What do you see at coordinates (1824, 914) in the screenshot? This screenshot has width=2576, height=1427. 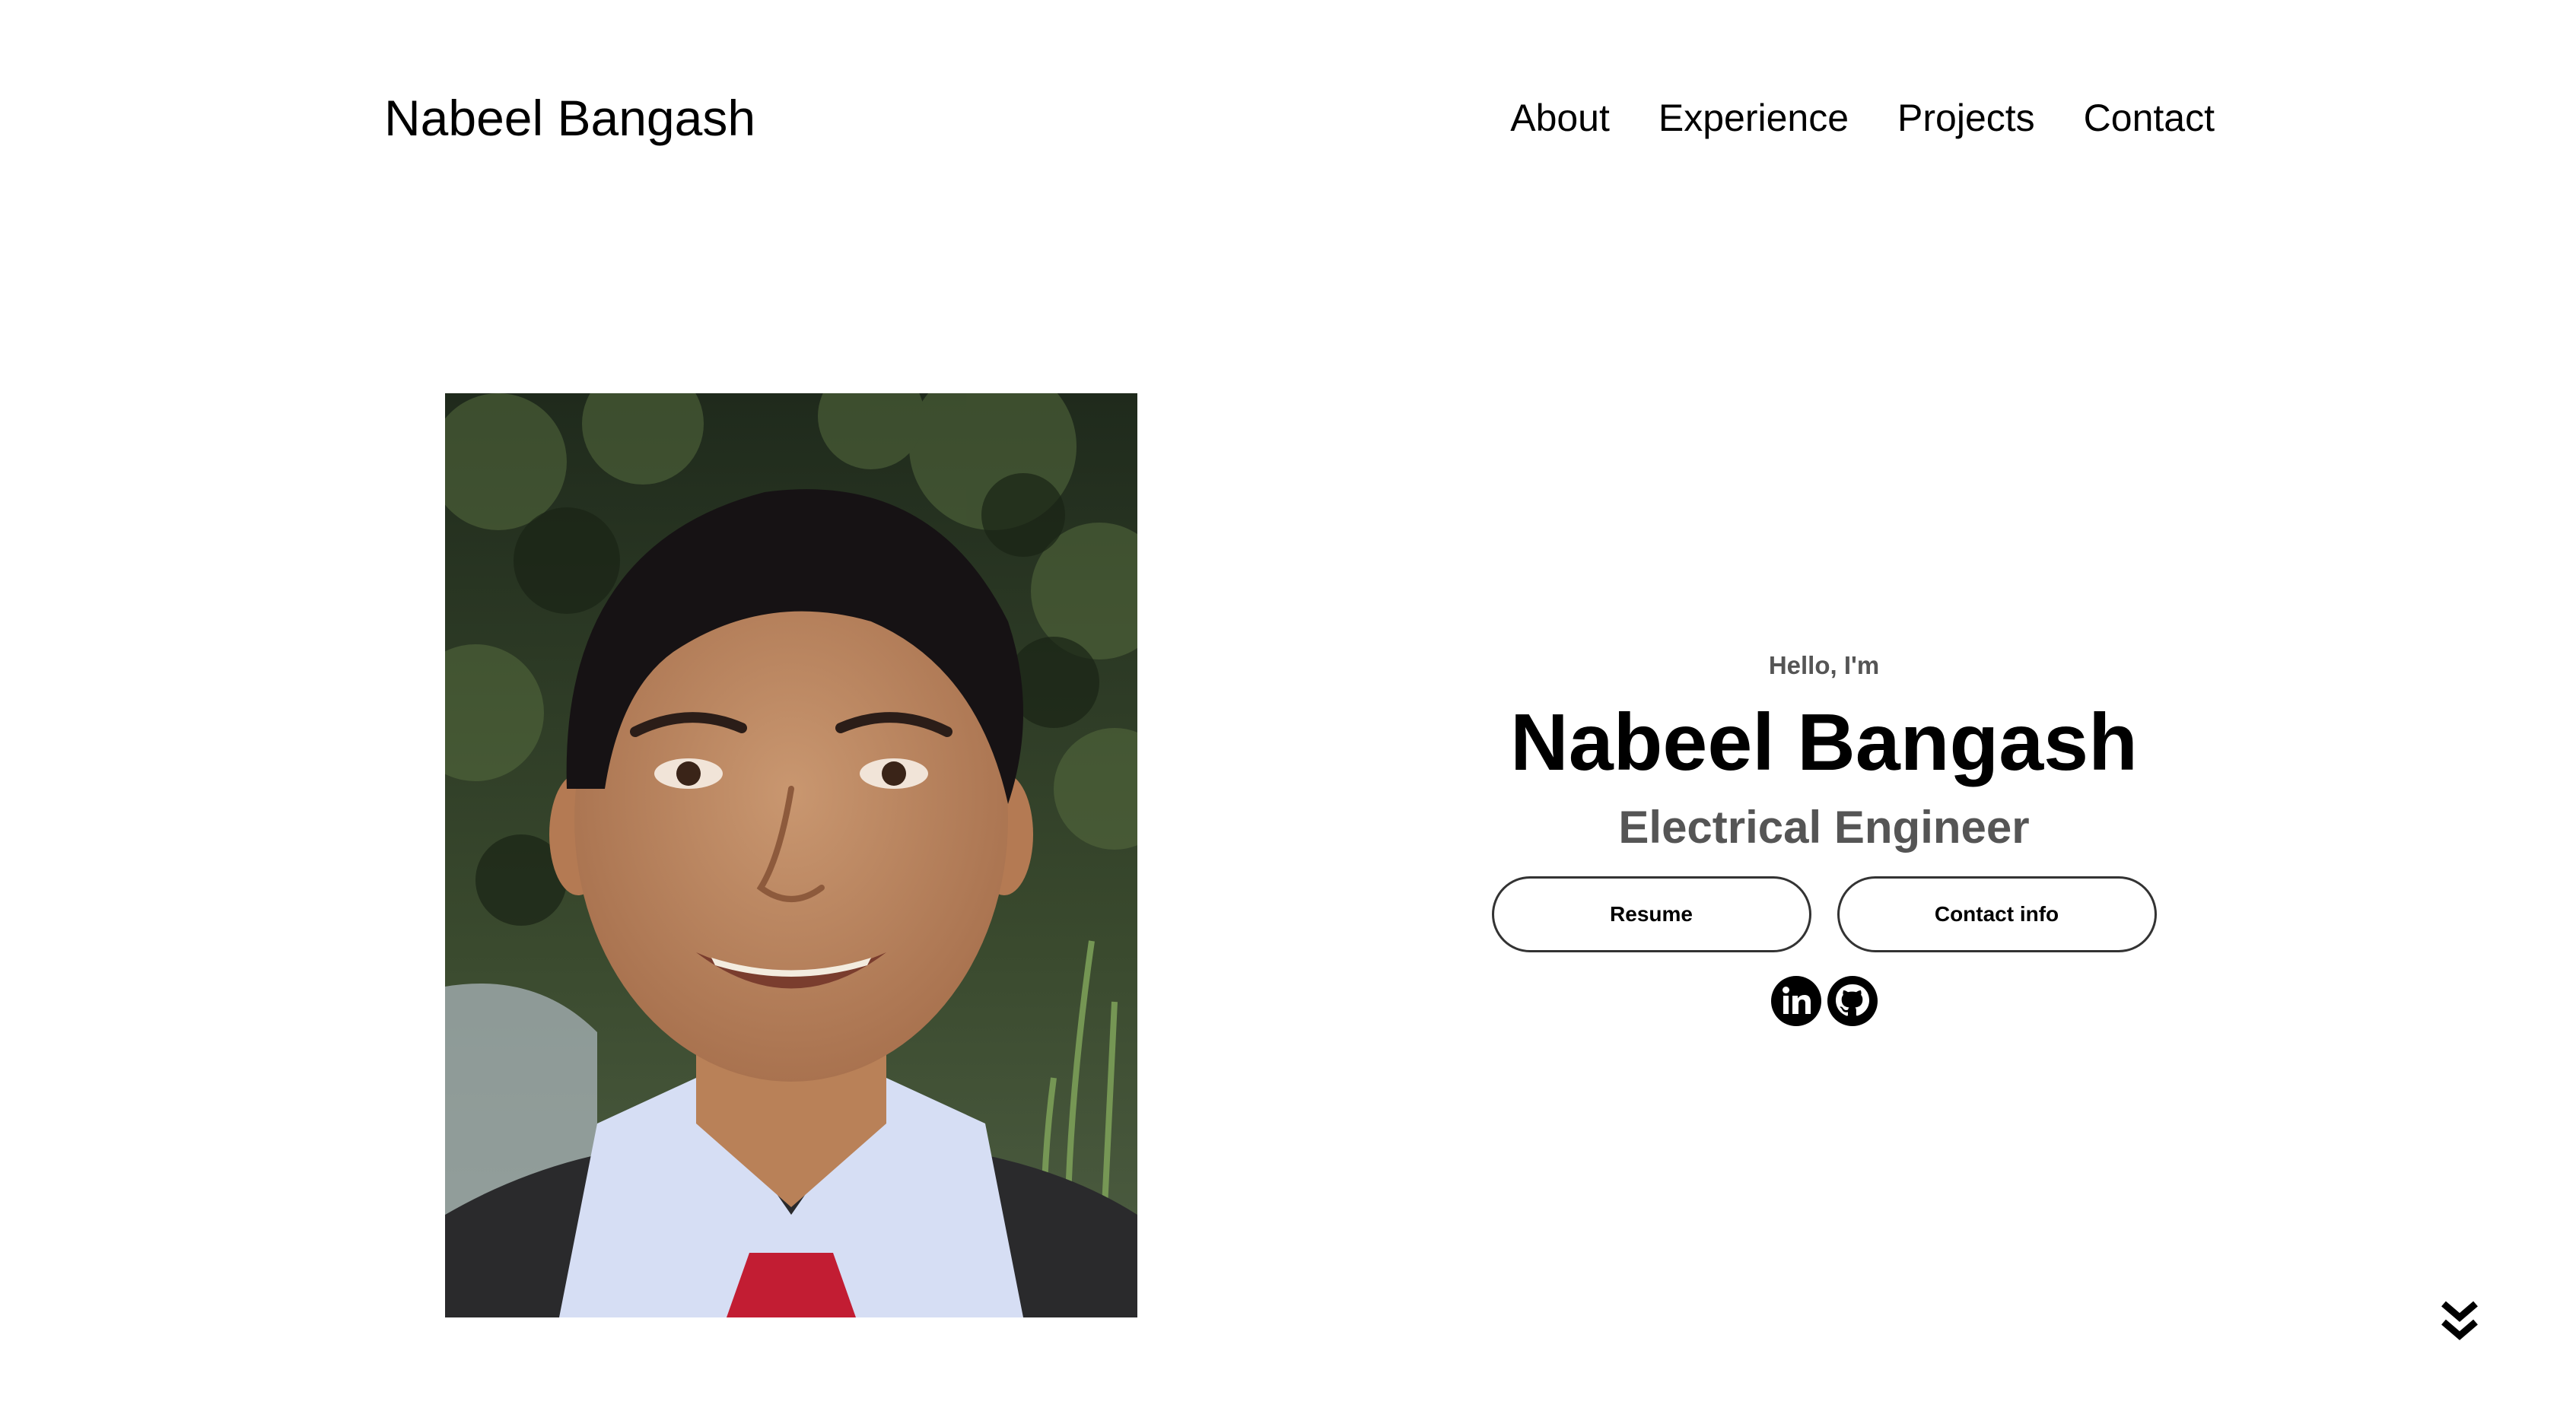 I see `hero-buttons: Resume Contact info` at bounding box center [1824, 914].